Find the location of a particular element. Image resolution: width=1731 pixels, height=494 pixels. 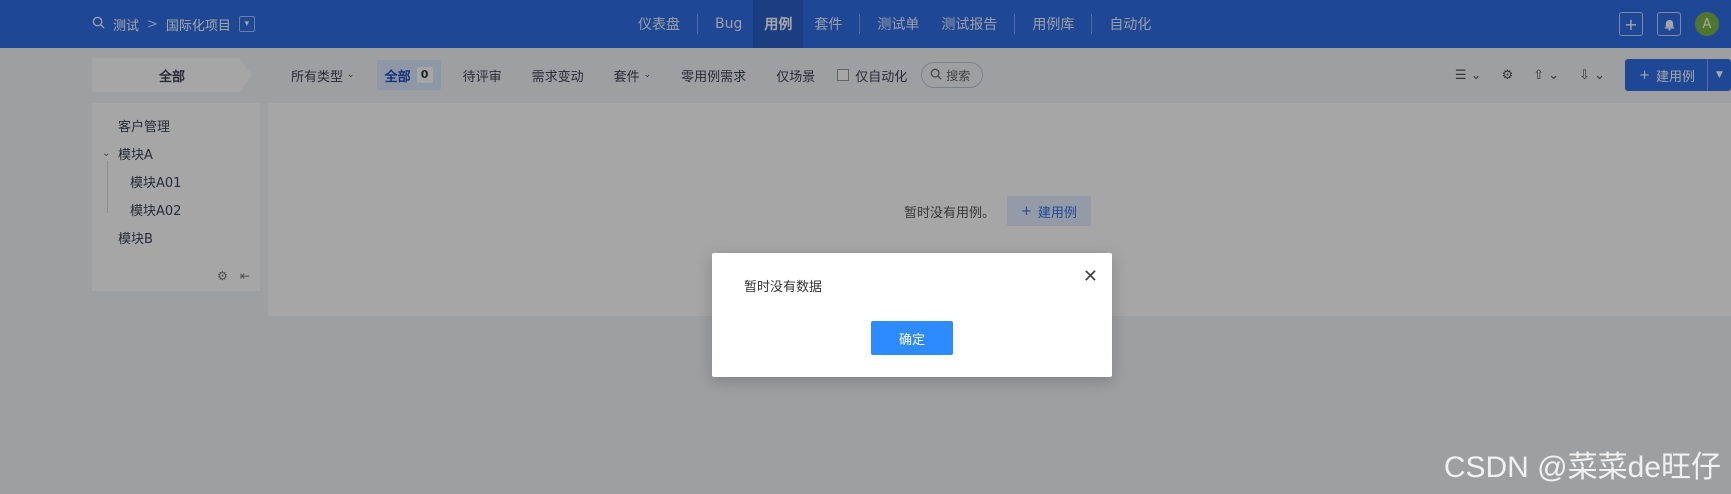

dialog-message: 暂时没有数据 is located at coordinates (783, 287).